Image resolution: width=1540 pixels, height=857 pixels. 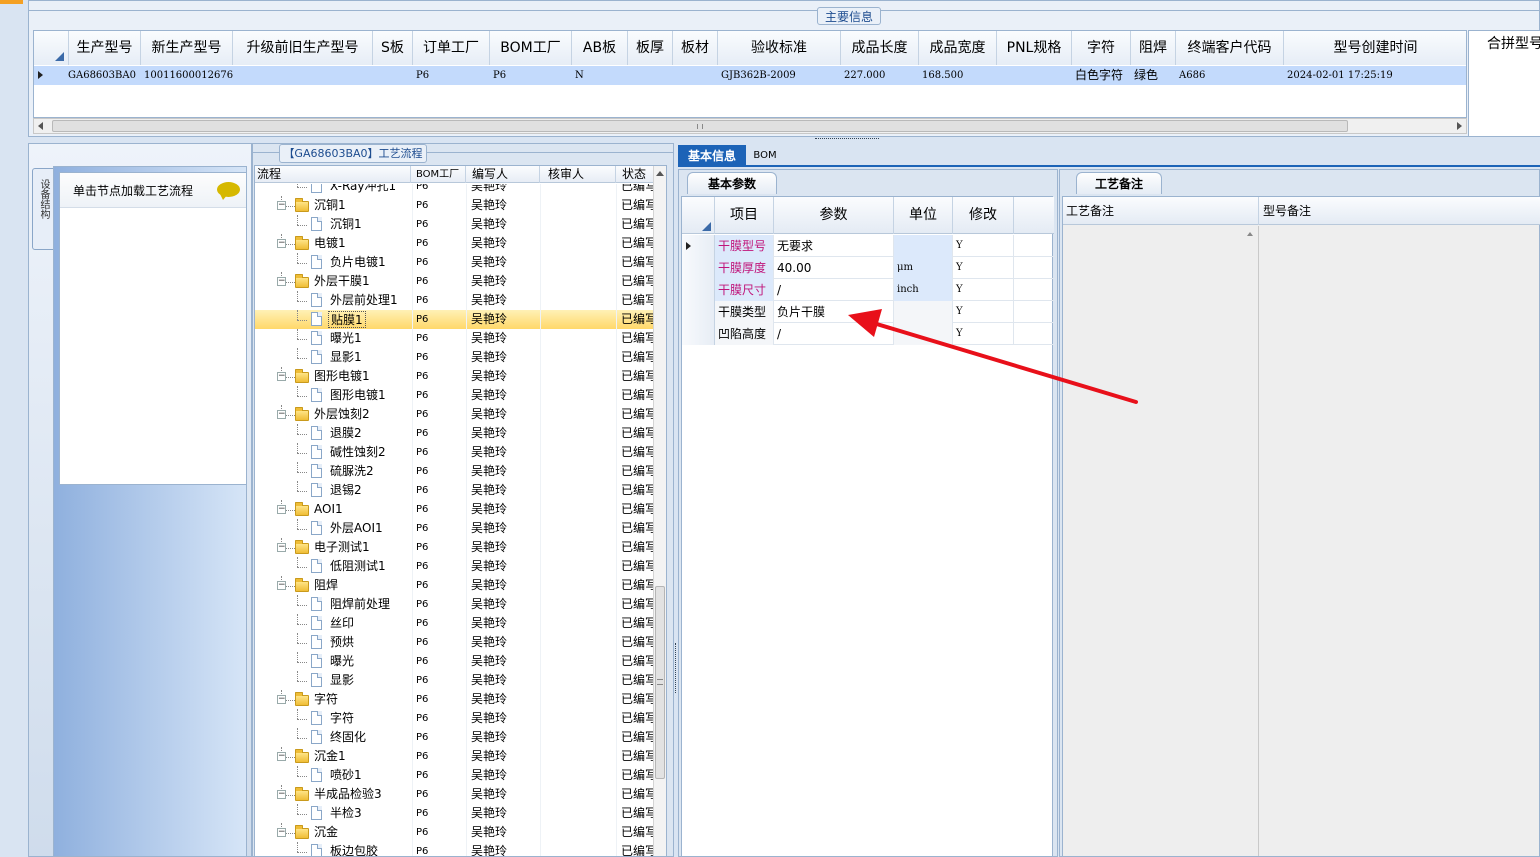 What do you see at coordinates (695, 48) in the screenshot?
I see `col-header: 板材` at bounding box center [695, 48].